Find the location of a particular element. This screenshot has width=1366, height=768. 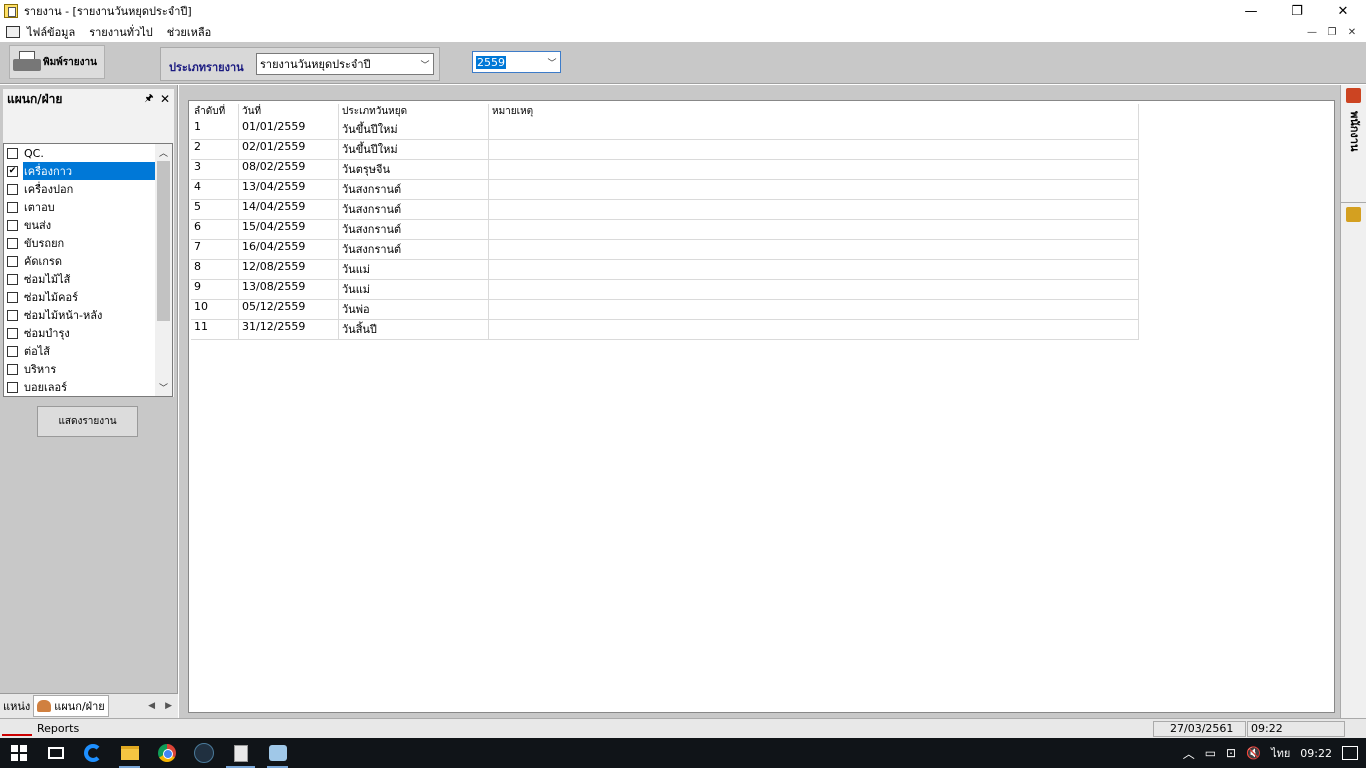

edge-button is located at coordinates (92, 753).